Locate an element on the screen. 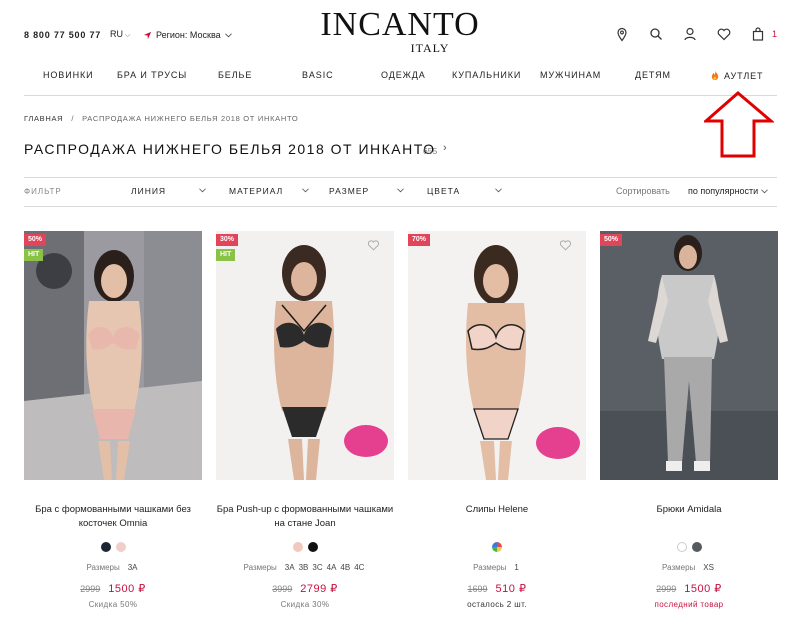  filter-material-dropdown: МАТЕРИАЛ is located at coordinates (269, 191).